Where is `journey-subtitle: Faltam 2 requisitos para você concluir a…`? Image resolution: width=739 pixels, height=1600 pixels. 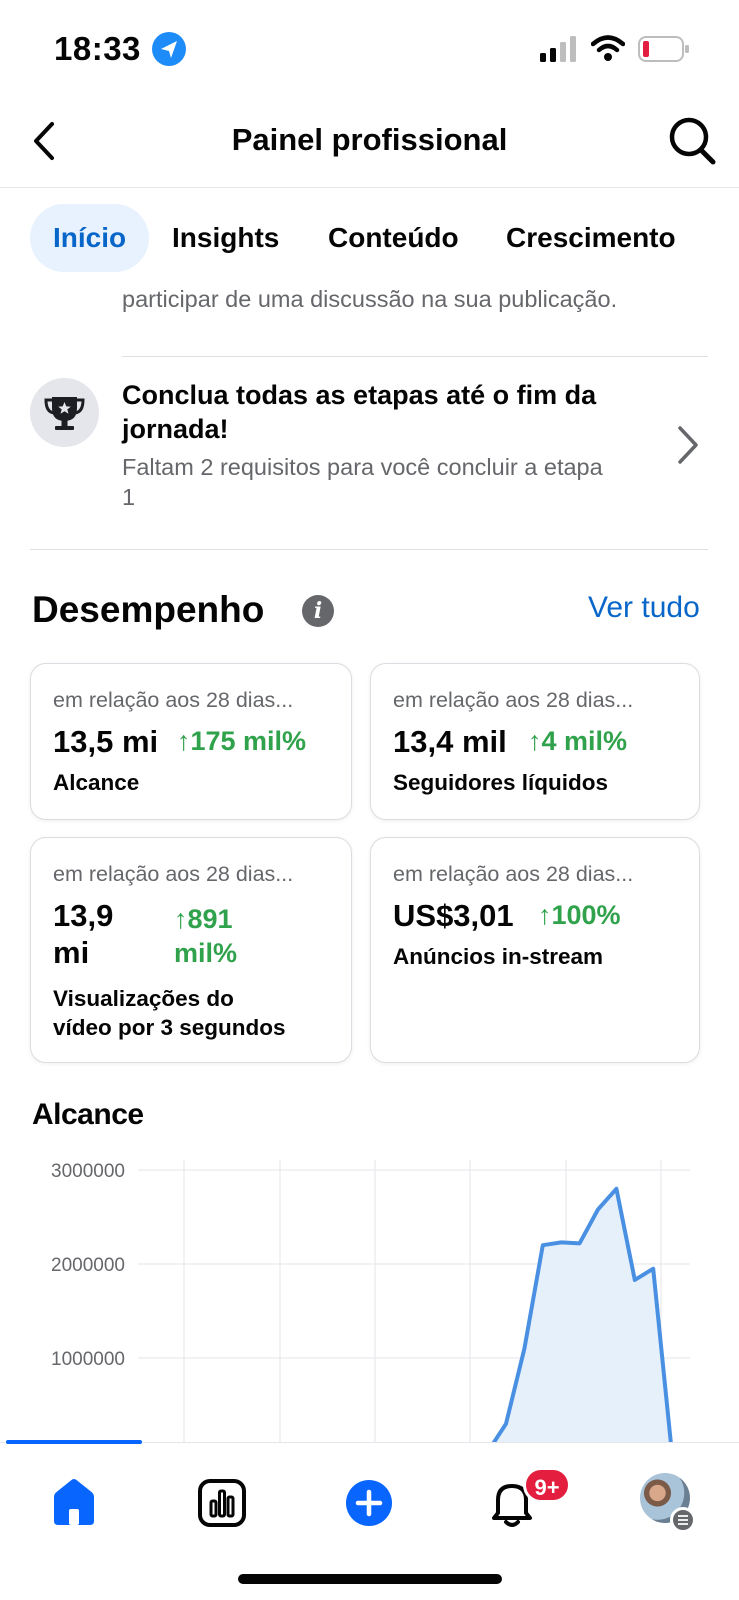 journey-subtitle: Faltam 2 requisitos para você concluir a… is located at coordinates (362, 482).